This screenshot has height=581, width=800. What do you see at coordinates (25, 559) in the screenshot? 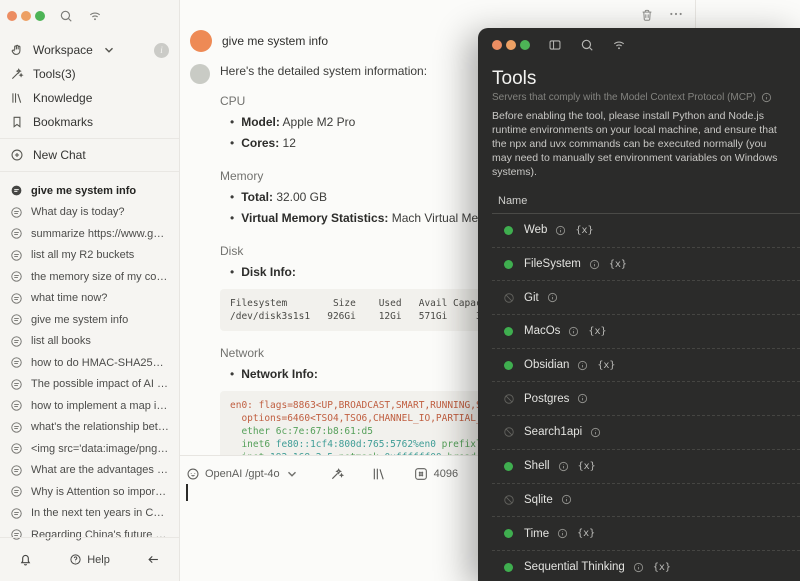
I see `bell-icon` at bounding box center [25, 559].